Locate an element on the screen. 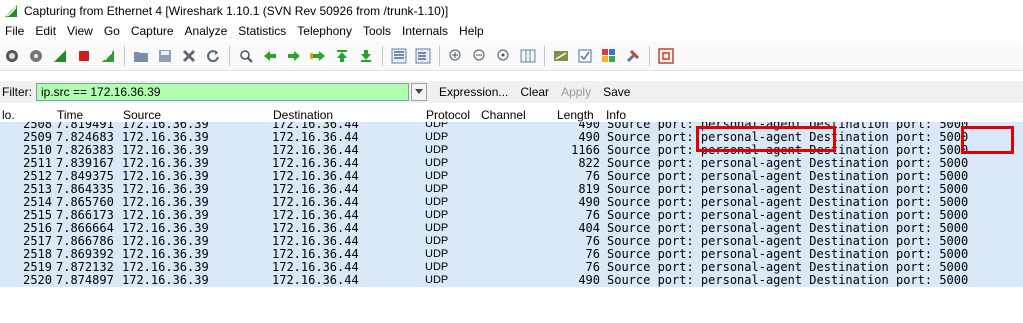 The height and width of the screenshot is (323, 1023). filter-history-dropdown is located at coordinates (419, 92).